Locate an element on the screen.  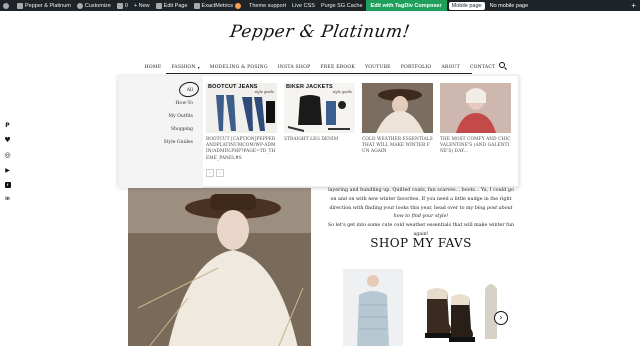
live-css-label: Live CSS is located at coordinates (303, 5).